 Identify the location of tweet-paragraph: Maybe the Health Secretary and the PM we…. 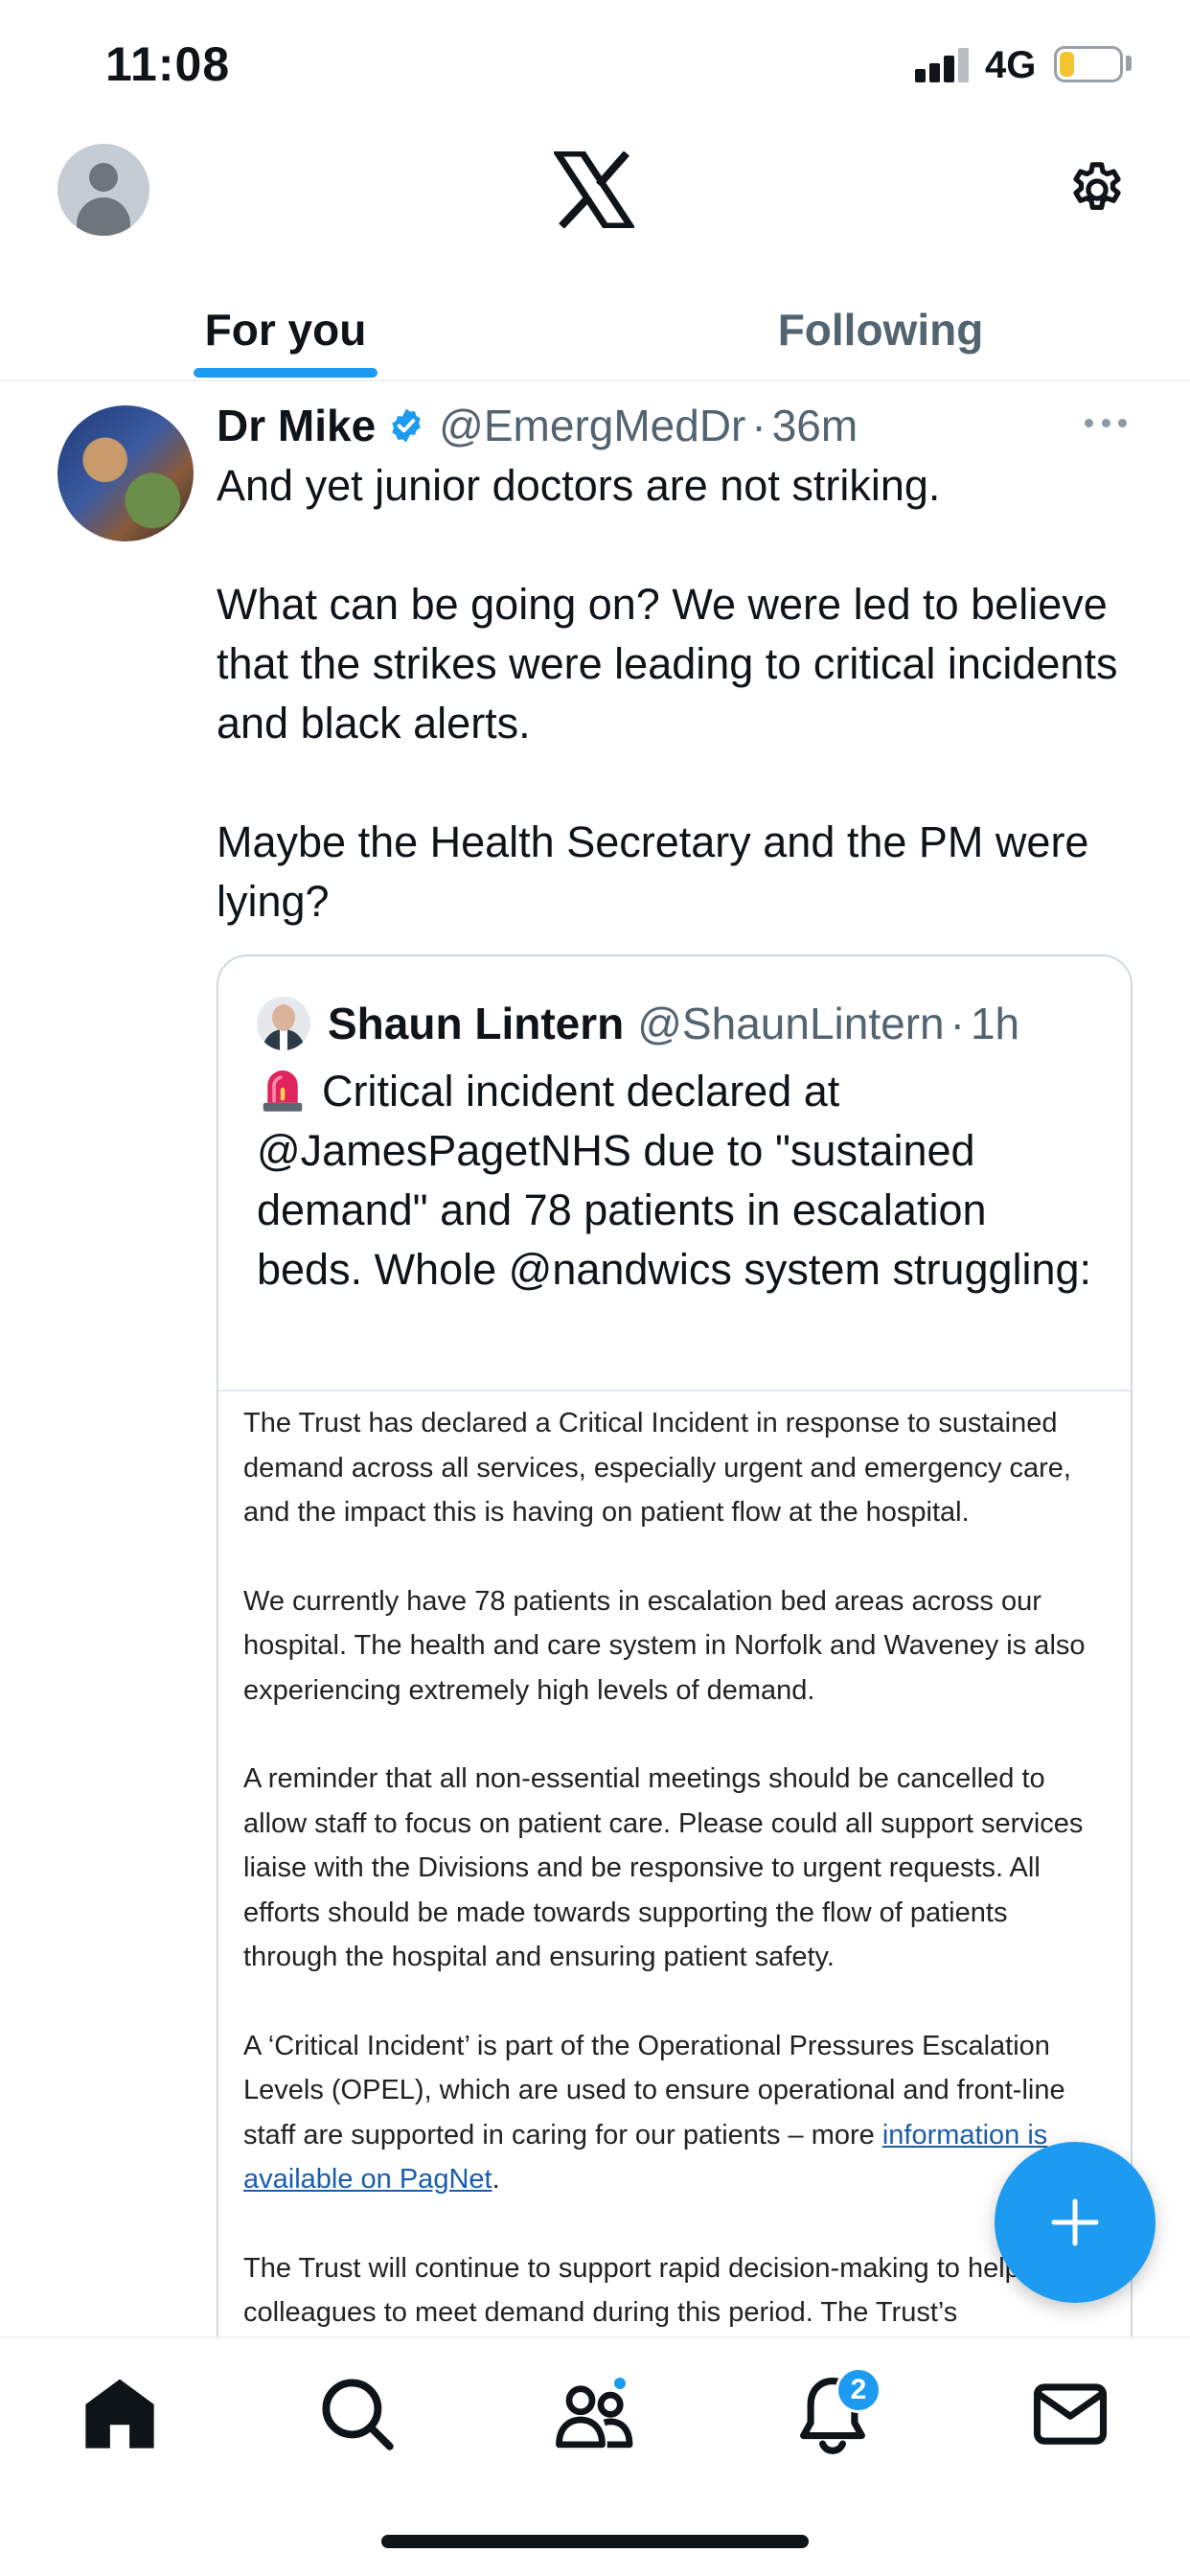
(653, 871).